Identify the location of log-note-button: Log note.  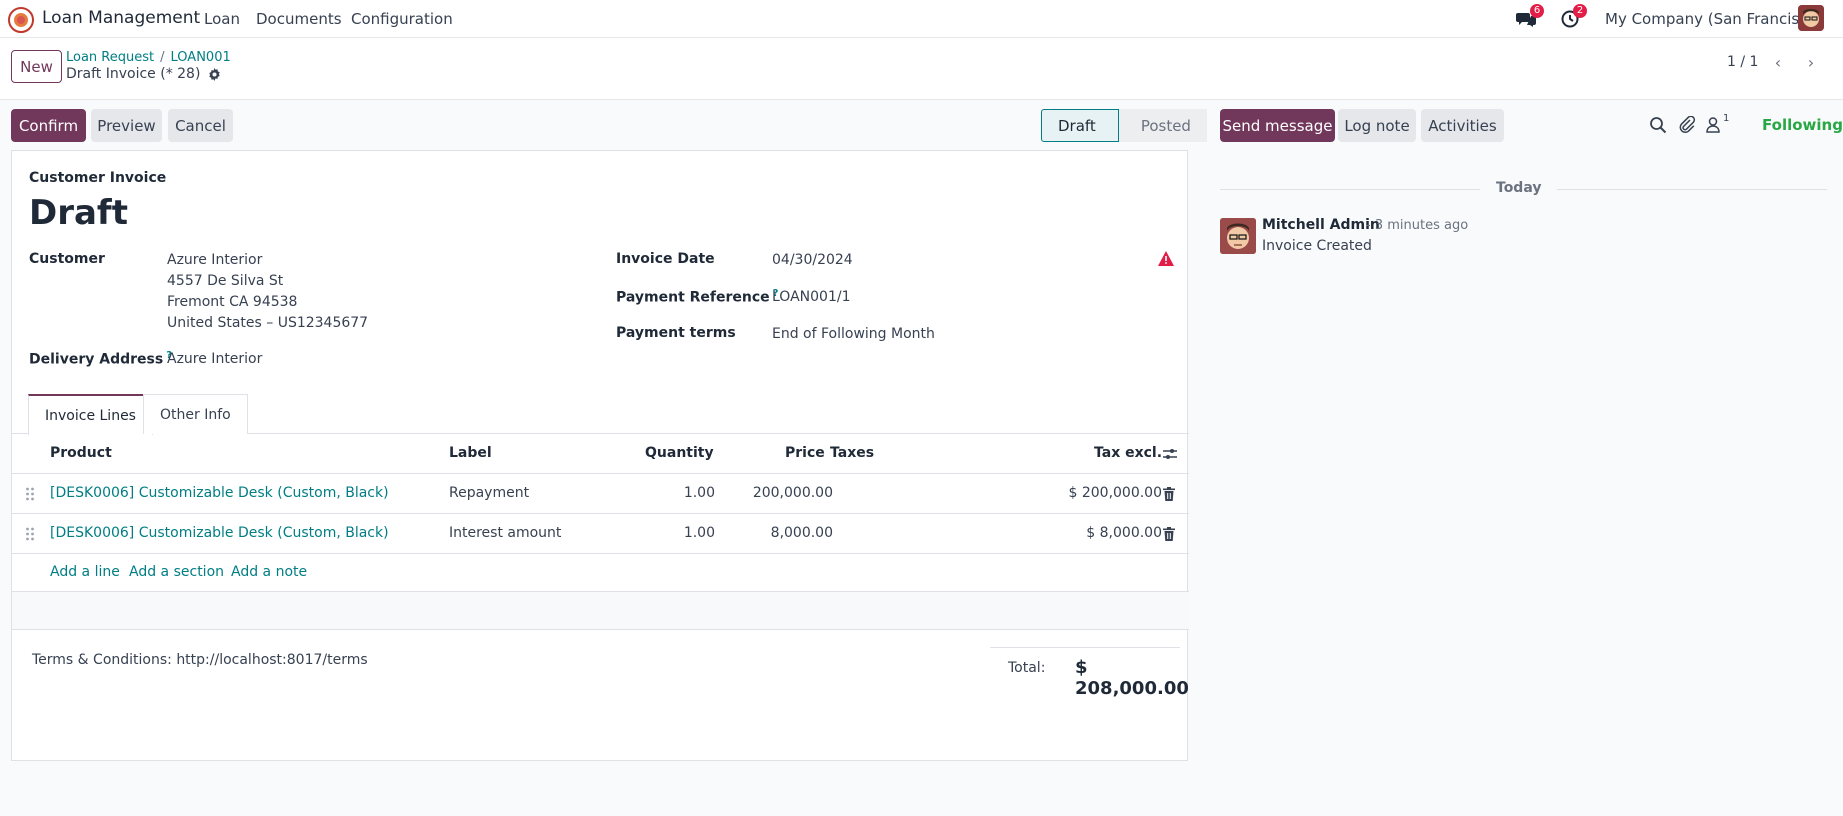
(1377, 125).